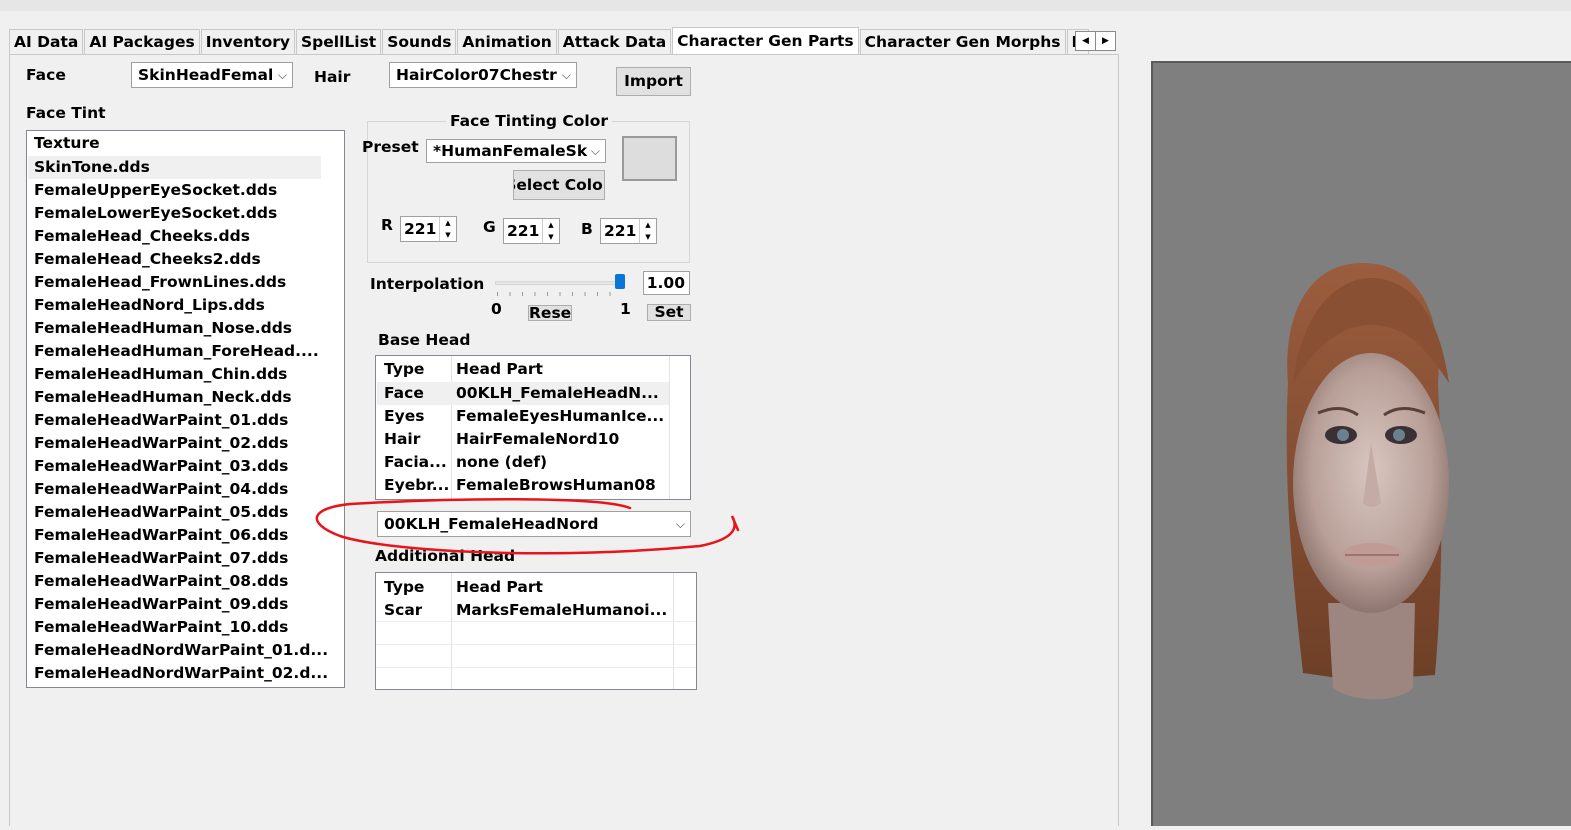 This screenshot has height=830, width=1571. I want to click on title-strip, so click(785, 5).